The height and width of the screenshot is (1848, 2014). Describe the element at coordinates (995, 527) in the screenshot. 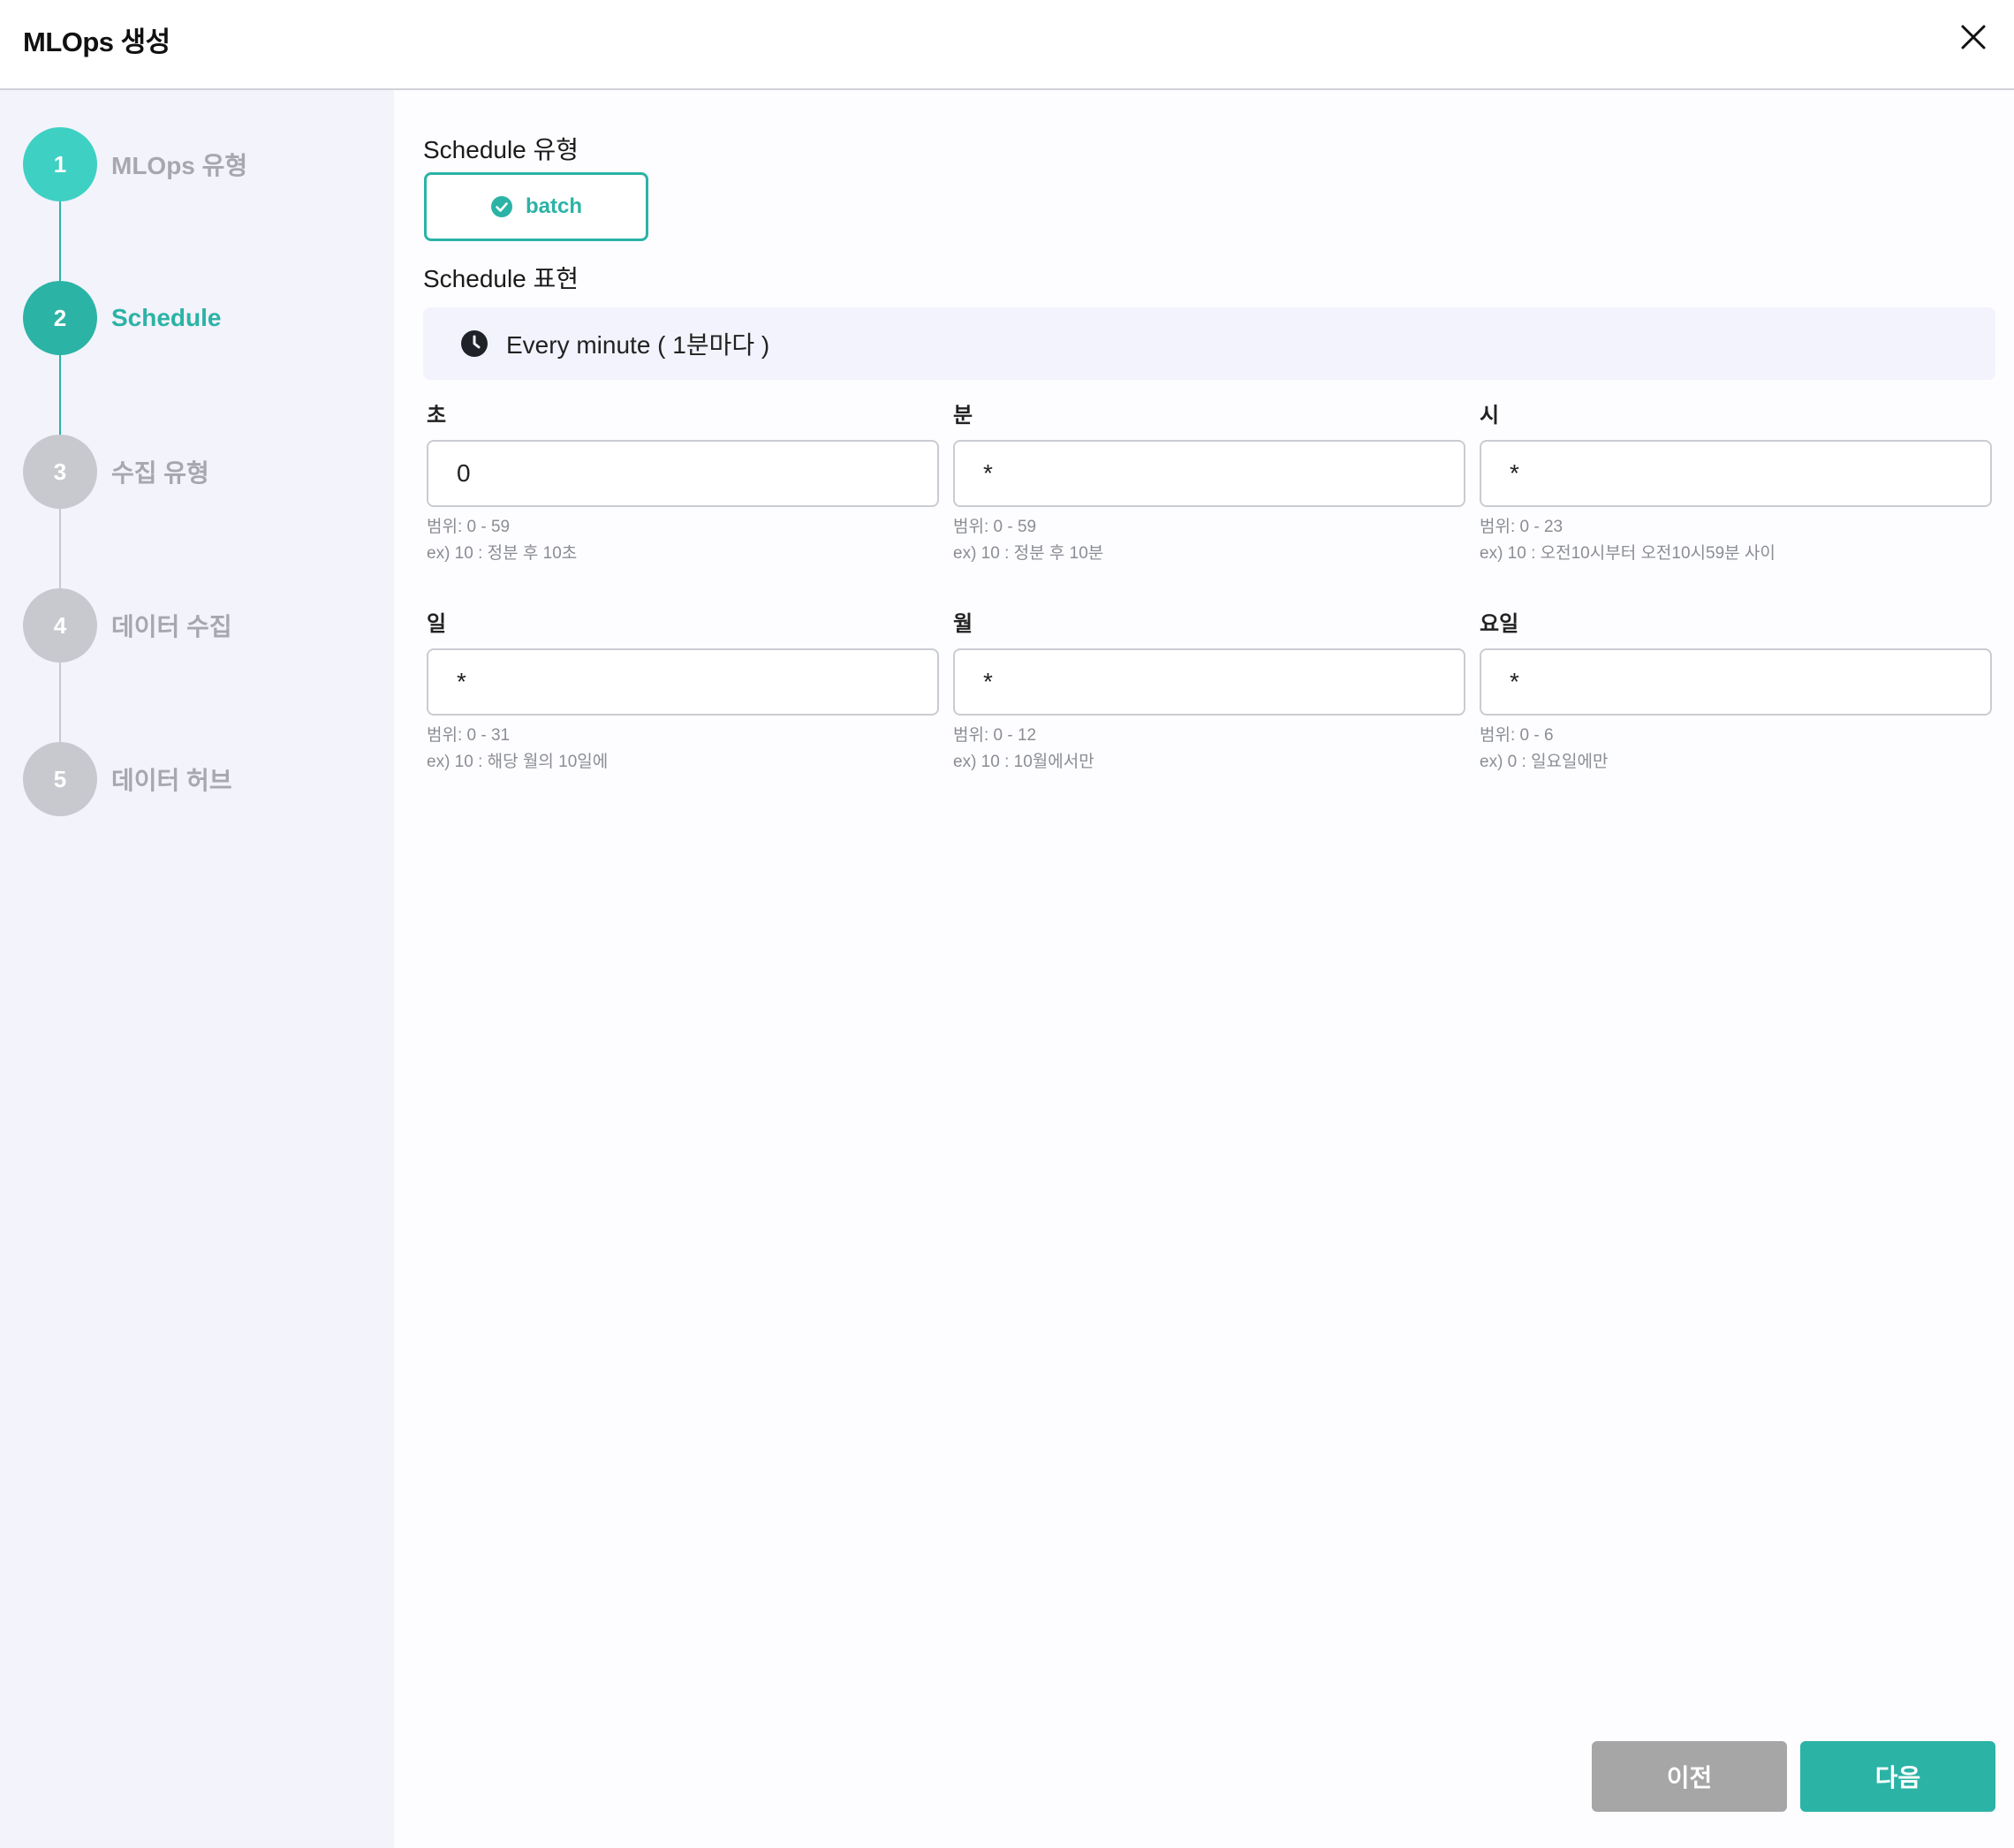

I see `minute-range-hint: 범위: 0 - 59` at that location.